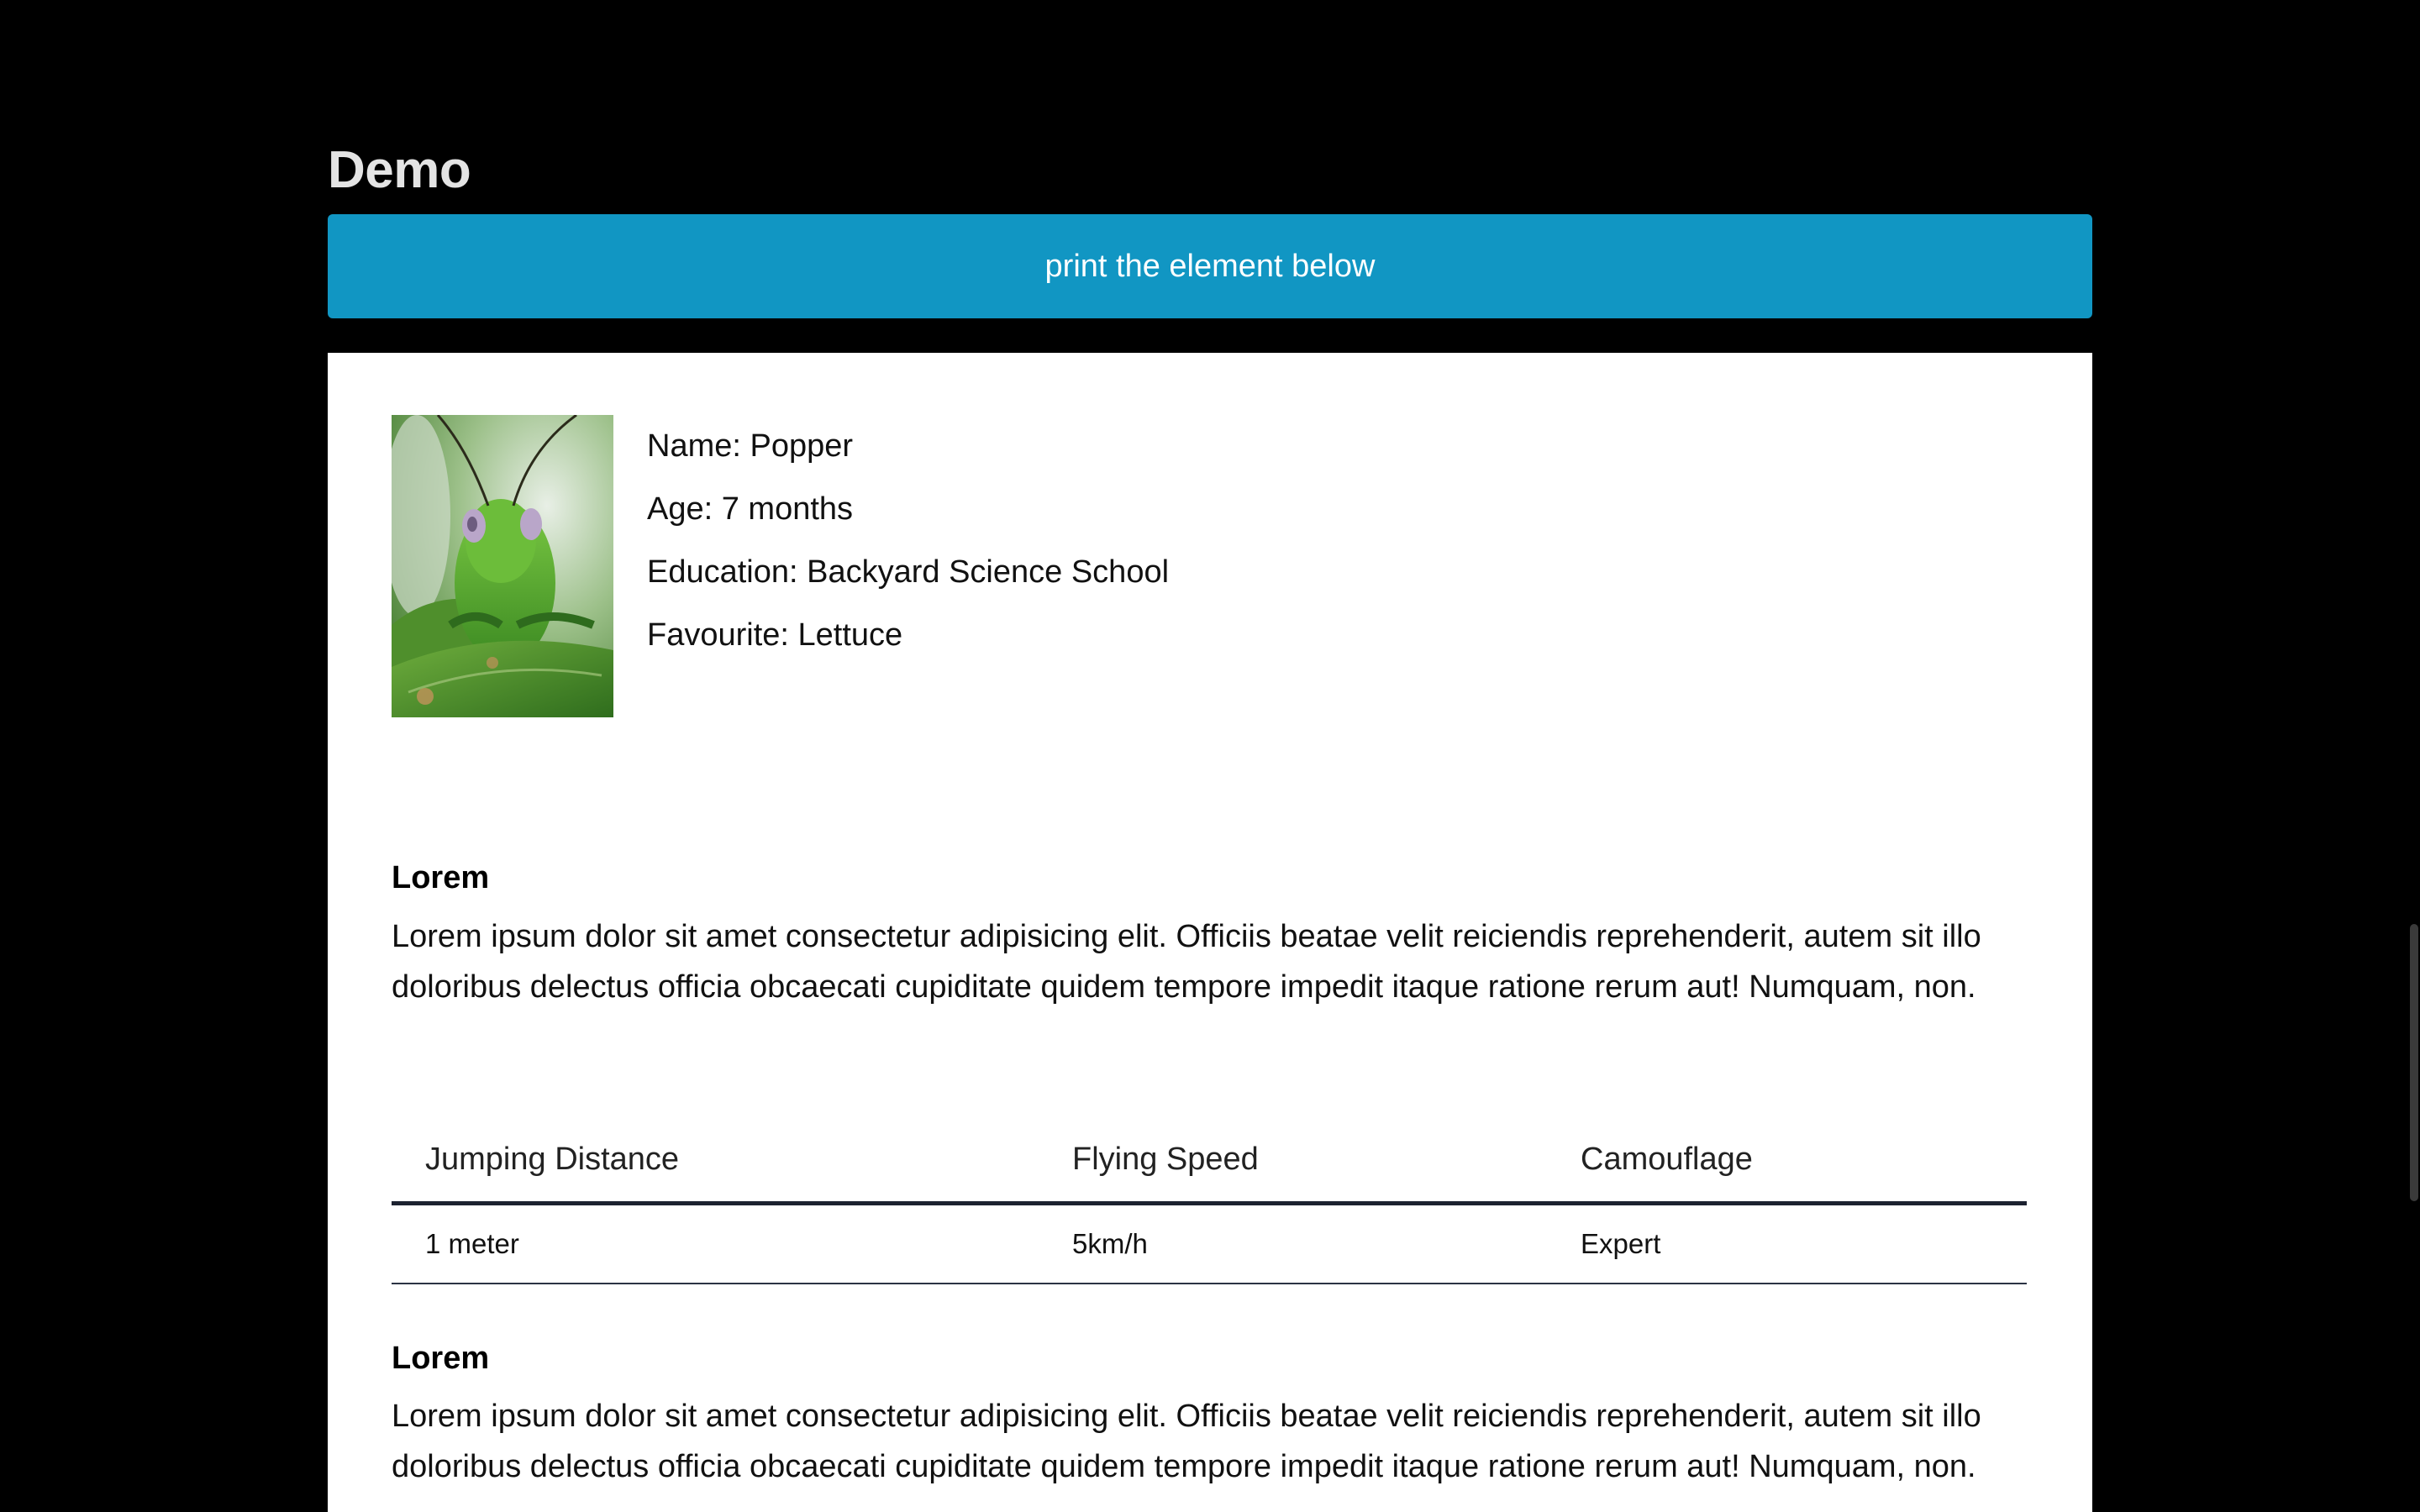 The height and width of the screenshot is (1512, 2420). Describe the element at coordinates (1293, 1161) in the screenshot. I see `column-header-flying-speed: Flying Speed` at that location.